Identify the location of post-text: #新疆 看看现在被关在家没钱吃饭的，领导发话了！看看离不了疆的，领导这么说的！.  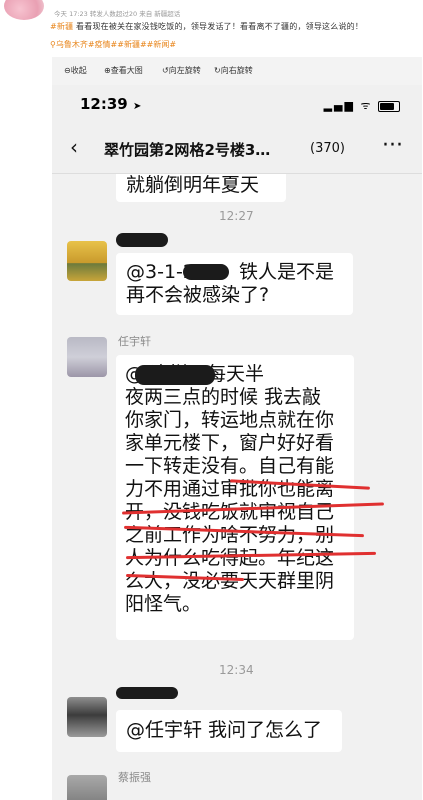
(206, 26).